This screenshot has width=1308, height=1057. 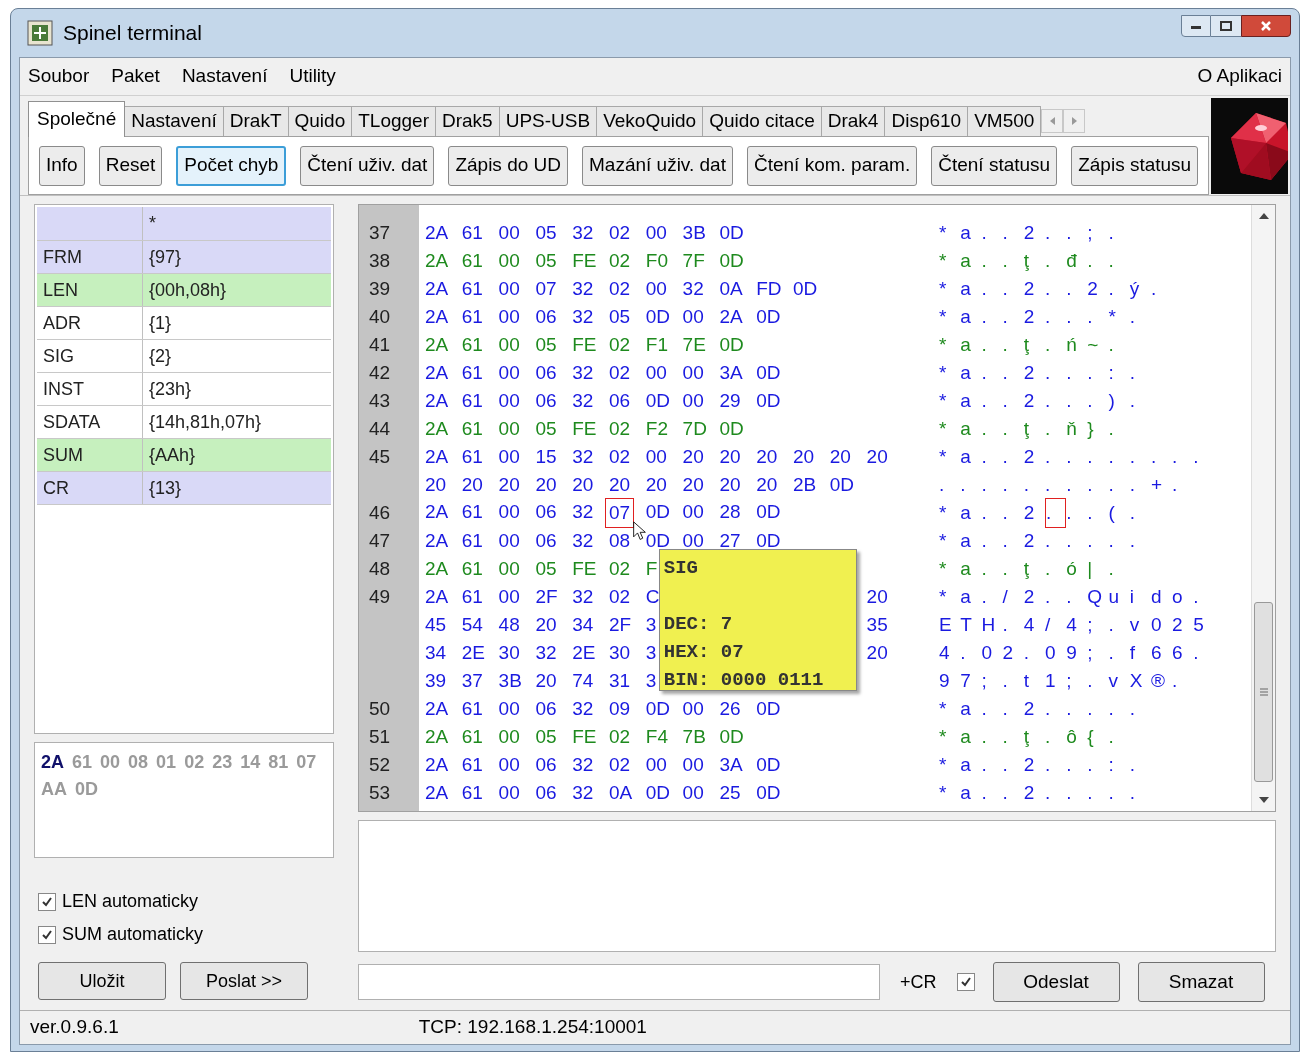 What do you see at coordinates (853, 121) in the screenshot?
I see `tab: Drak4` at bounding box center [853, 121].